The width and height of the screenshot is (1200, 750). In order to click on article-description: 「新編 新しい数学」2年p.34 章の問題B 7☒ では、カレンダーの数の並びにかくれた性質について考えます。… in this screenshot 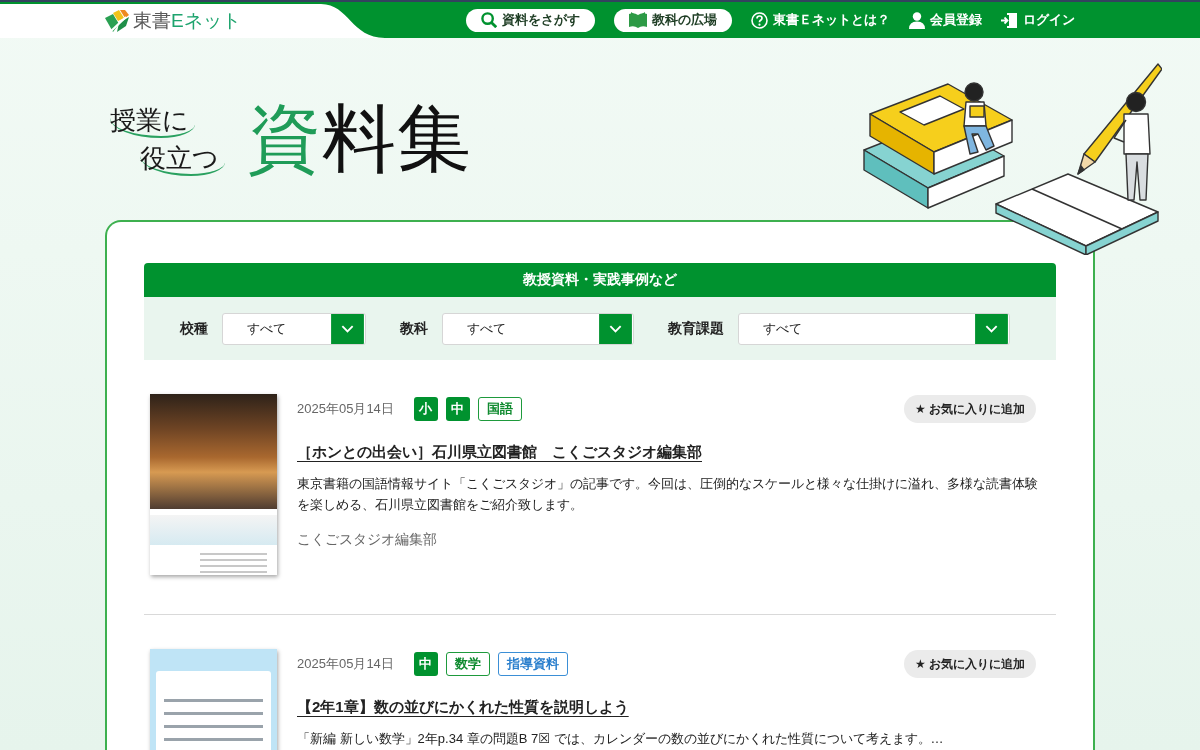, I will do `click(621, 739)`.